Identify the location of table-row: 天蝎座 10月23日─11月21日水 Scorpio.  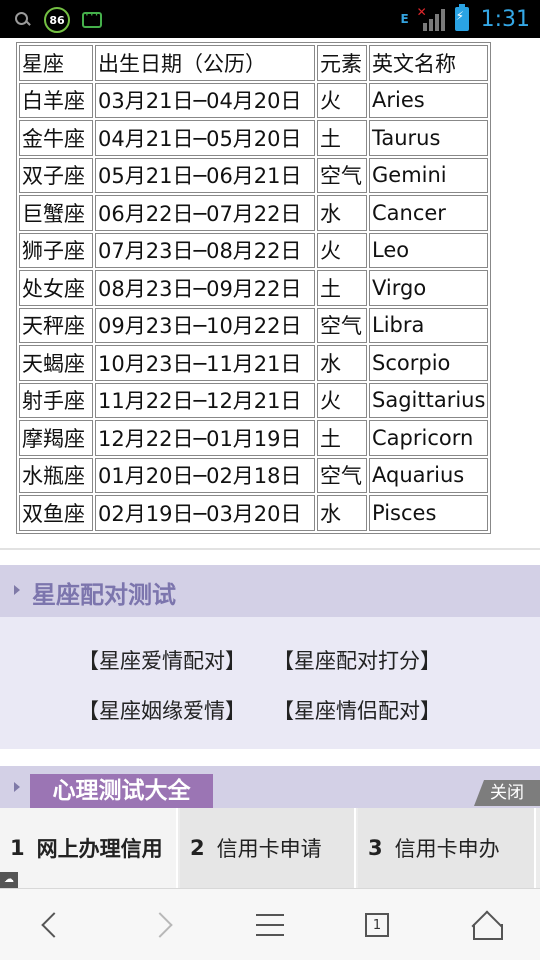
(254, 363).